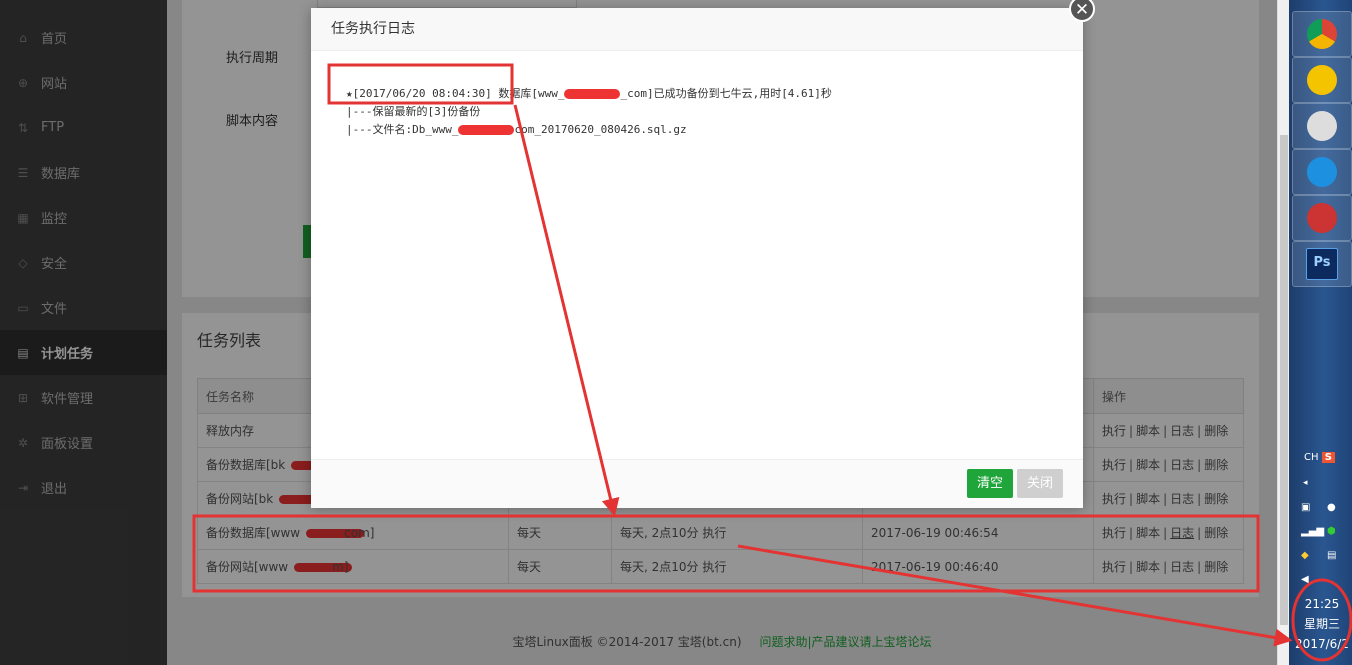 The image size is (1352, 665). I want to click on user-icon, so click(1322, 126).